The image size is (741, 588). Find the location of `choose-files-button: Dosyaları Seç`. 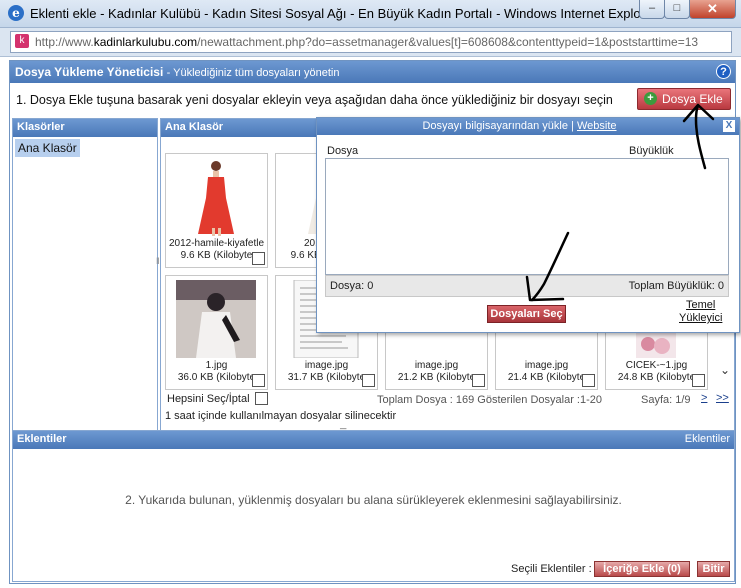

choose-files-button: Dosyaları Seç is located at coordinates (526, 314).